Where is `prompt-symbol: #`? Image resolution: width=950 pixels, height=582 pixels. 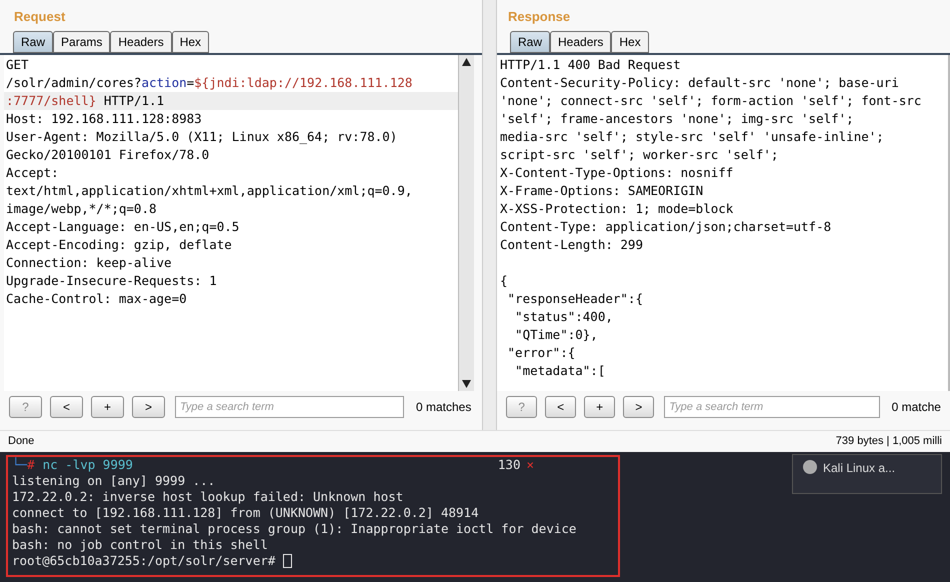 prompt-symbol: # is located at coordinates (31, 465).